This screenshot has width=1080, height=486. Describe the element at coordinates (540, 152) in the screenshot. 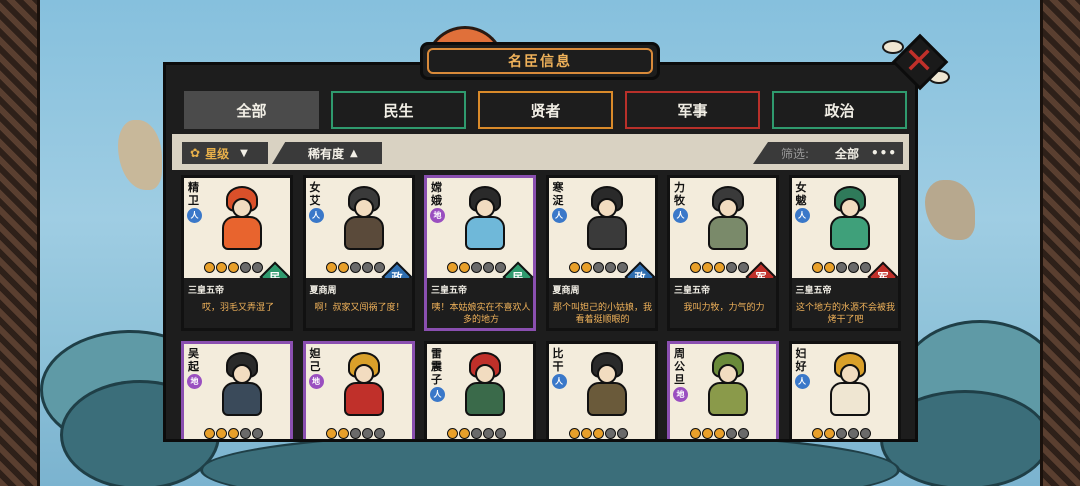

I see `filter-bar: ✿ 星级 ▼ 稀有度 ▲ 筛选: 全部 •••` at that location.